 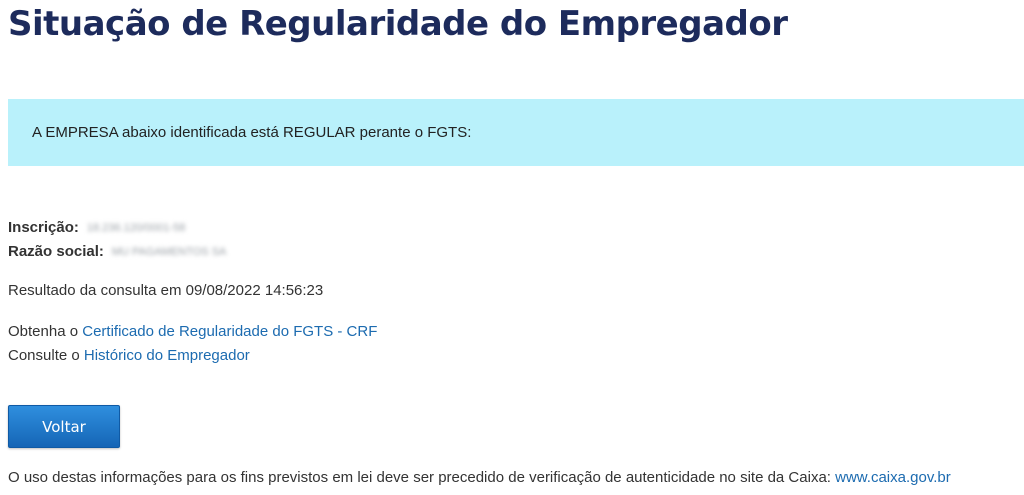 I want to click on inscricao-label: Inscrição:, so click(x=43, y=227).